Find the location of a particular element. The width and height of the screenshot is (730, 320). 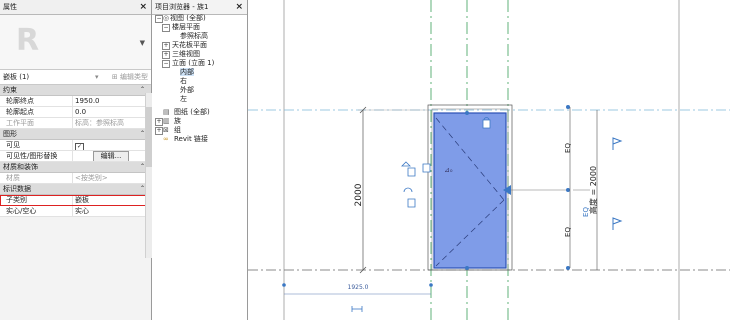

category-identity: 标识数据 ⌃ is located at coordinates (75, 189).